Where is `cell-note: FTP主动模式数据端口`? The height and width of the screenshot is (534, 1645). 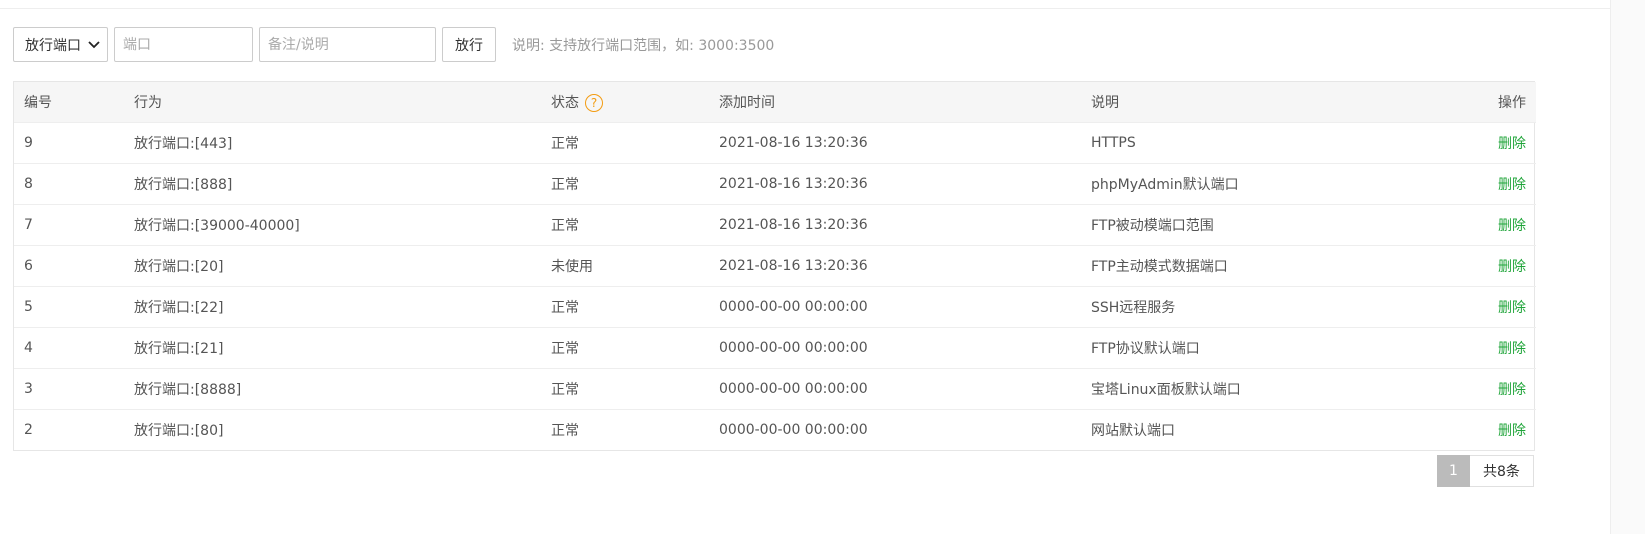 cell-note: FTP主动模式数据端口 is located at coordinates (1258, 265).